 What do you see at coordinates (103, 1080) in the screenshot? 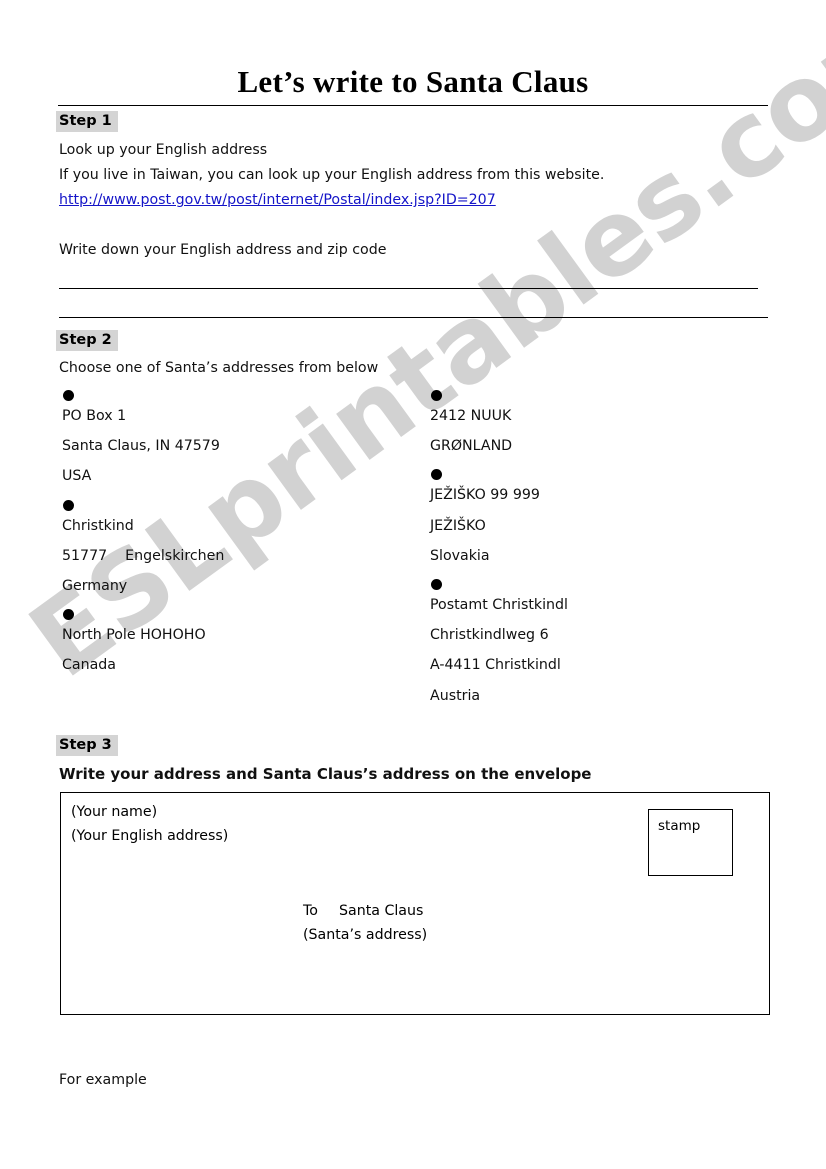
I see `for-example-note: For example` at bounding box center [103, 1080].